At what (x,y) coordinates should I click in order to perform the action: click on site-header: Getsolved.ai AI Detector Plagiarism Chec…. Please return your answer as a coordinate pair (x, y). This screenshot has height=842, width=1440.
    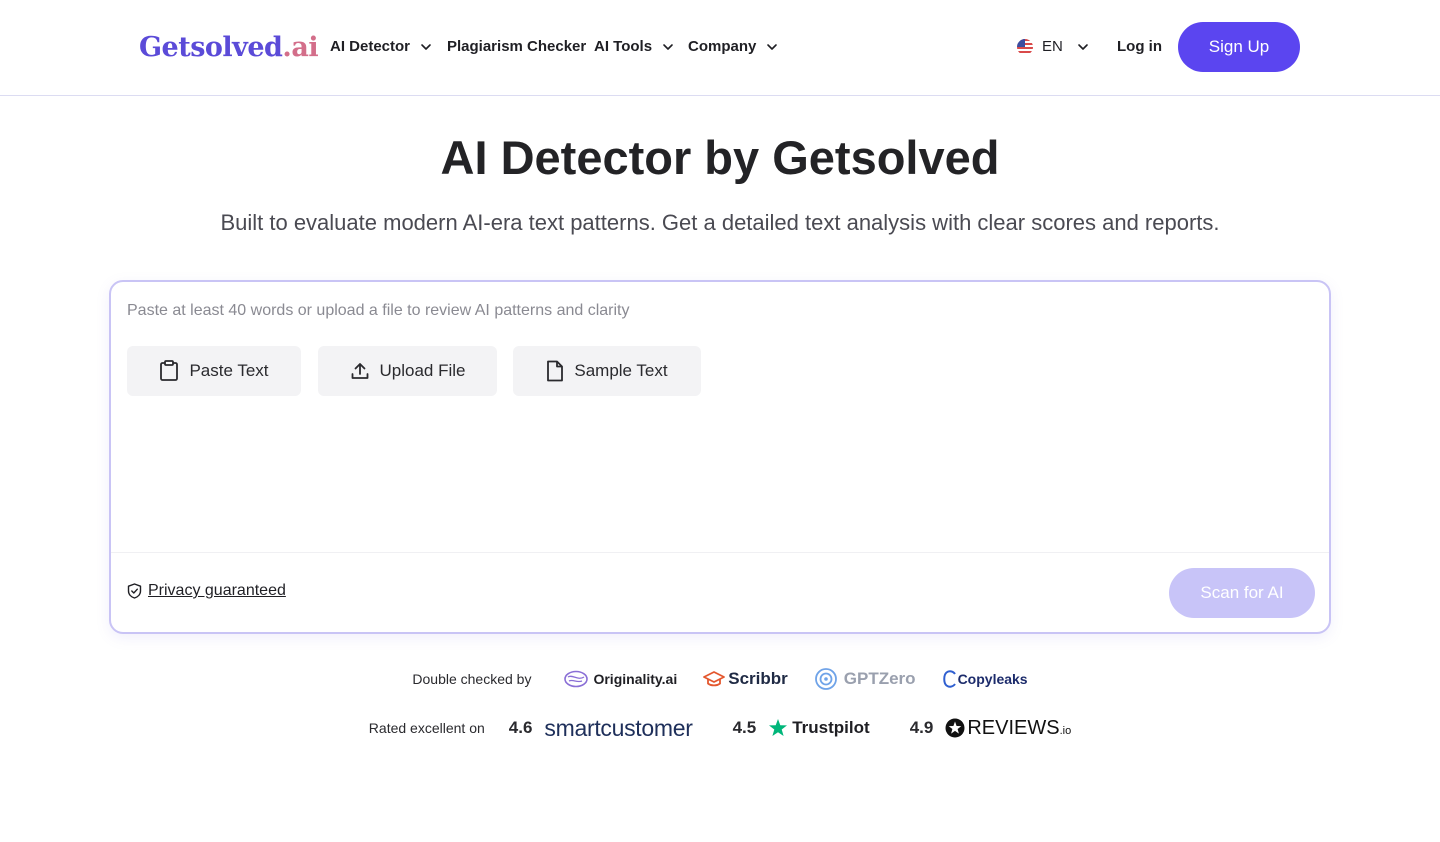
    Looking at the image, I should click on (720, 48).